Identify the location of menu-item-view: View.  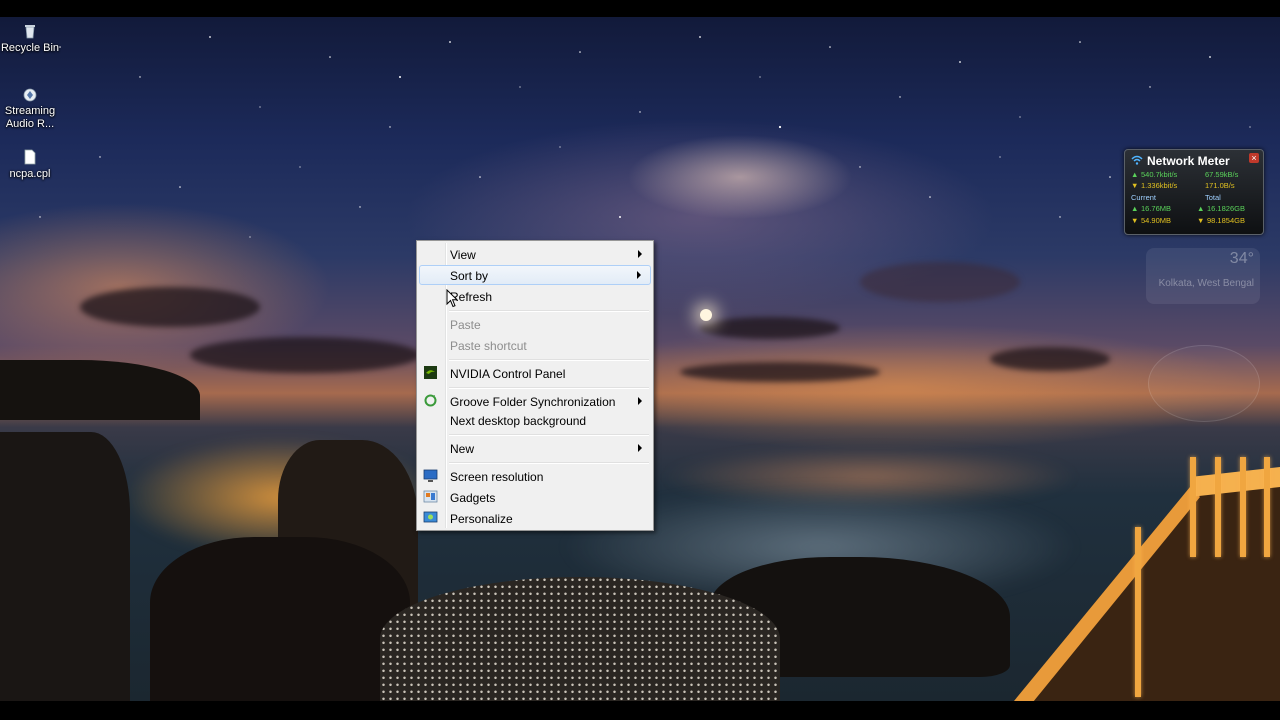
(535, 254).